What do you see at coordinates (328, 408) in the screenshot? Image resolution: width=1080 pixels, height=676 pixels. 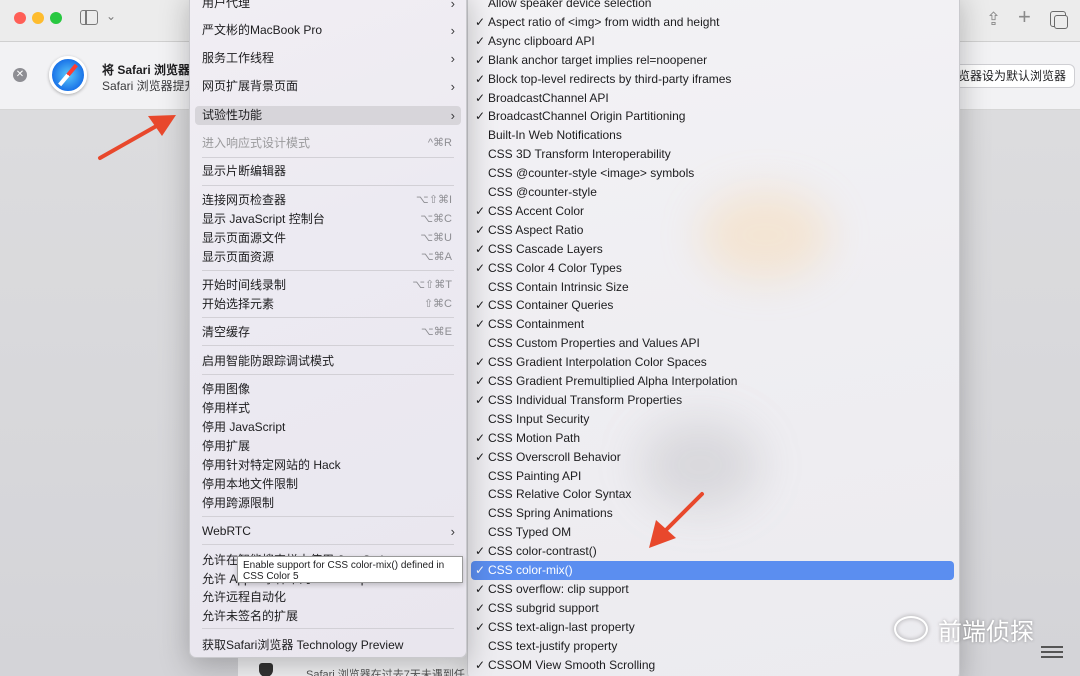 I see `develop-menu-item: 停用样式` at bounding box center [328, 408].